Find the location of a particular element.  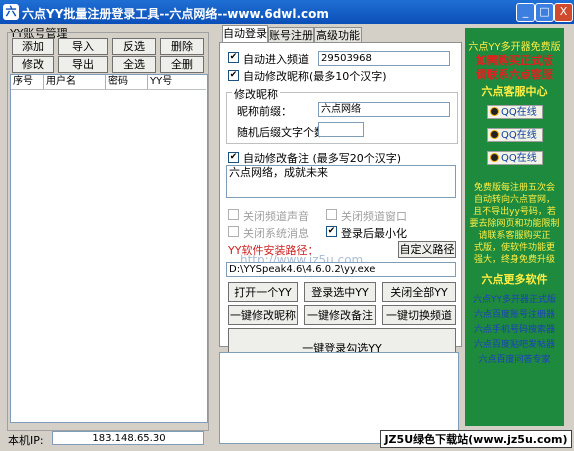

qq-online-button-3: QQ在线 is located at coordinates (515, 158).